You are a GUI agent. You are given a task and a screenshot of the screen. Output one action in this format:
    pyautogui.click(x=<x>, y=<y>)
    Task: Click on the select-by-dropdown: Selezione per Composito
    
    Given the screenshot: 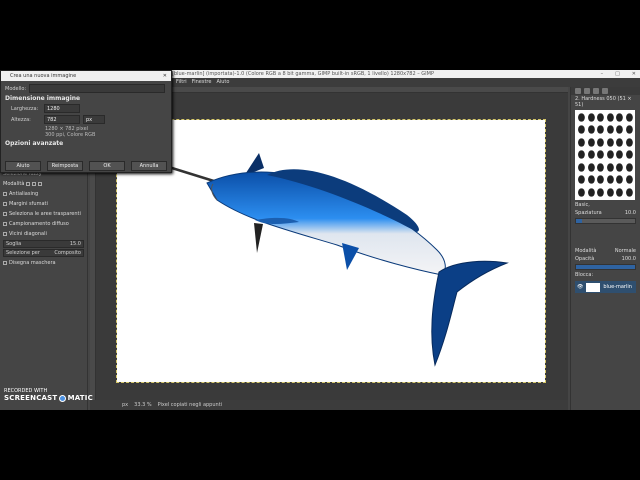 What is the action you would take?
    pyautogui.click(x=43, y=253)
    